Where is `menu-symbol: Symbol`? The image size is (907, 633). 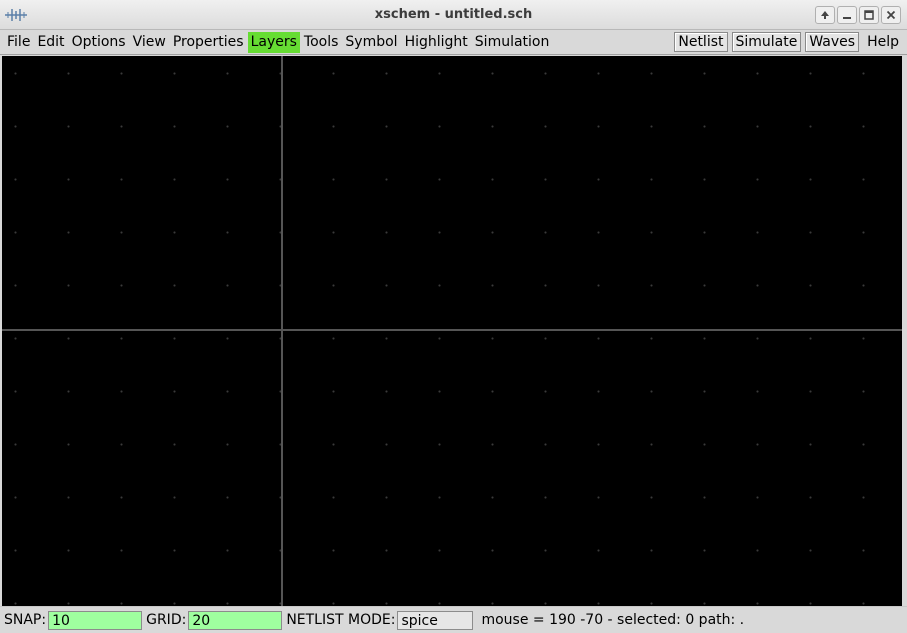
menu-symbol: Symbol is located at coordinates (371, 42).